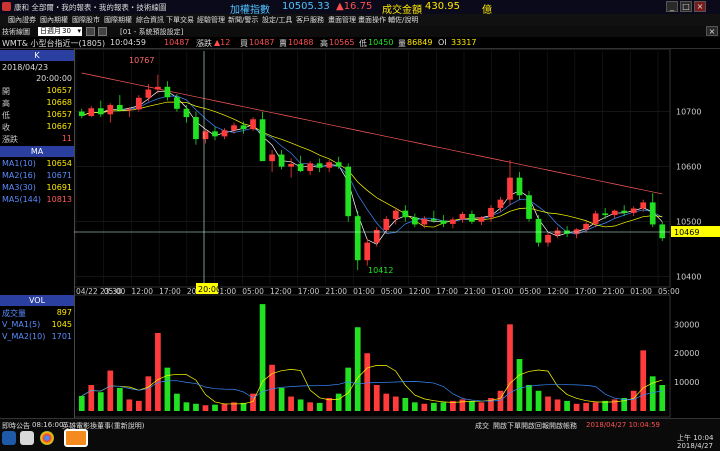  I want to click on change-value: ▲12, so click(222, 42).